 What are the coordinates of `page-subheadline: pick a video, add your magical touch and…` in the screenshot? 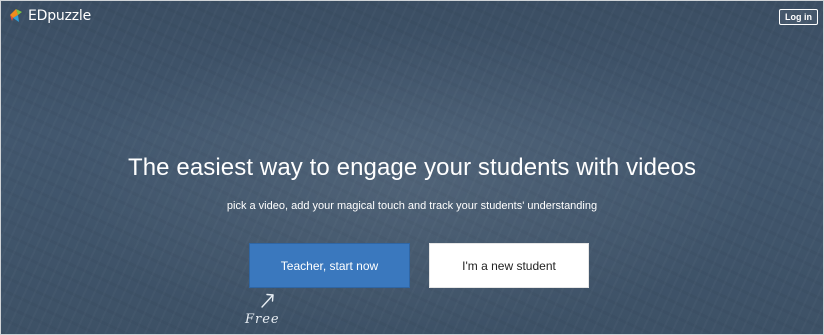 It's located at (412, 206).